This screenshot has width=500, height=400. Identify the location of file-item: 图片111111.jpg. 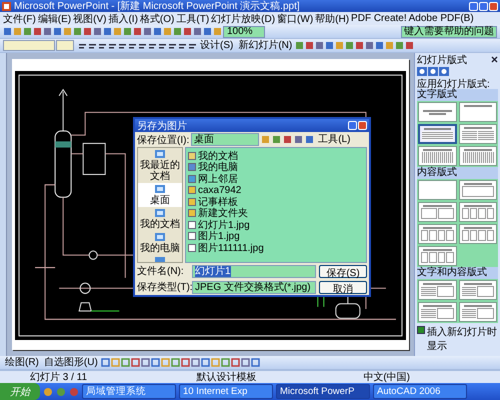
(276, 248).